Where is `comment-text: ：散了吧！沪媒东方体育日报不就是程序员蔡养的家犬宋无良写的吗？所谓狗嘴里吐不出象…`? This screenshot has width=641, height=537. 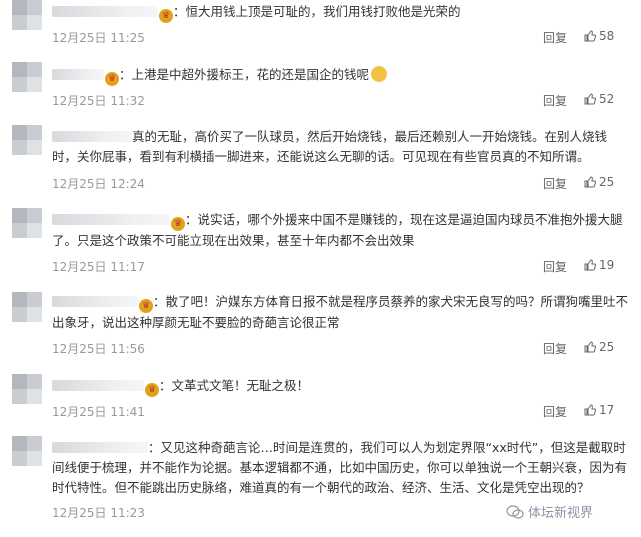
comment-text: ：散了吧！沪媒东方体育日报不就是程序员蔡养的家犬宋无良写的吗？所谓狗嘴里吐不出象… is located at coordinates (340, 312).